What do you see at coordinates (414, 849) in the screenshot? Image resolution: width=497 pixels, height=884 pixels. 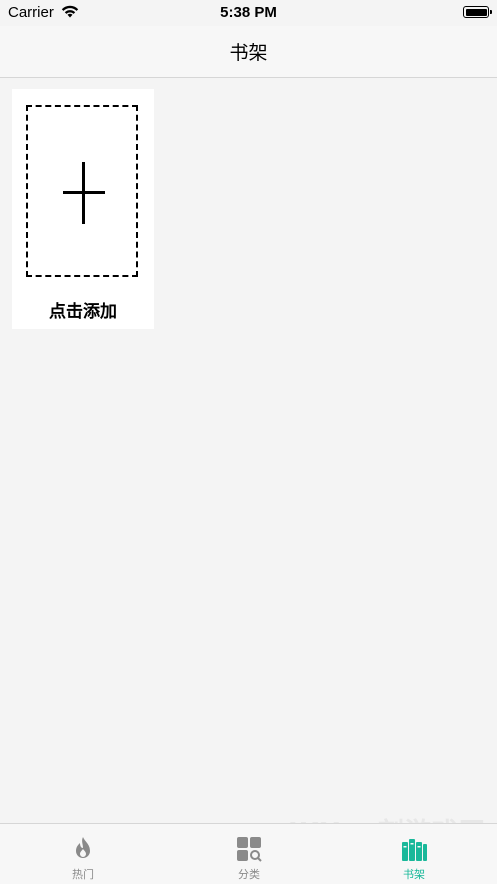 I see `bookshelf-icon` at bounding box center [414, 849].